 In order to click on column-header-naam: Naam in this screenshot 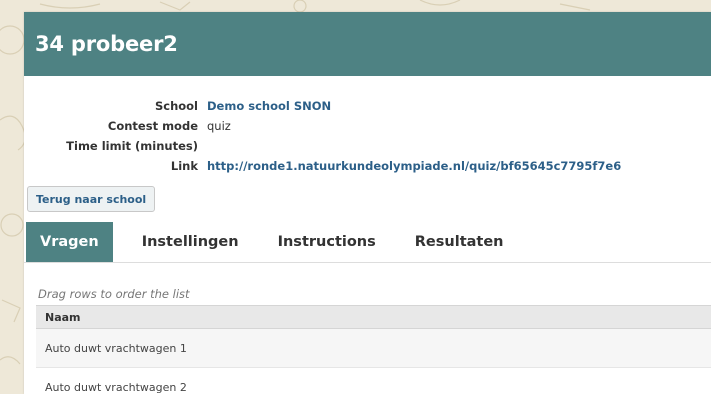, I will do `click(373, 317)`.